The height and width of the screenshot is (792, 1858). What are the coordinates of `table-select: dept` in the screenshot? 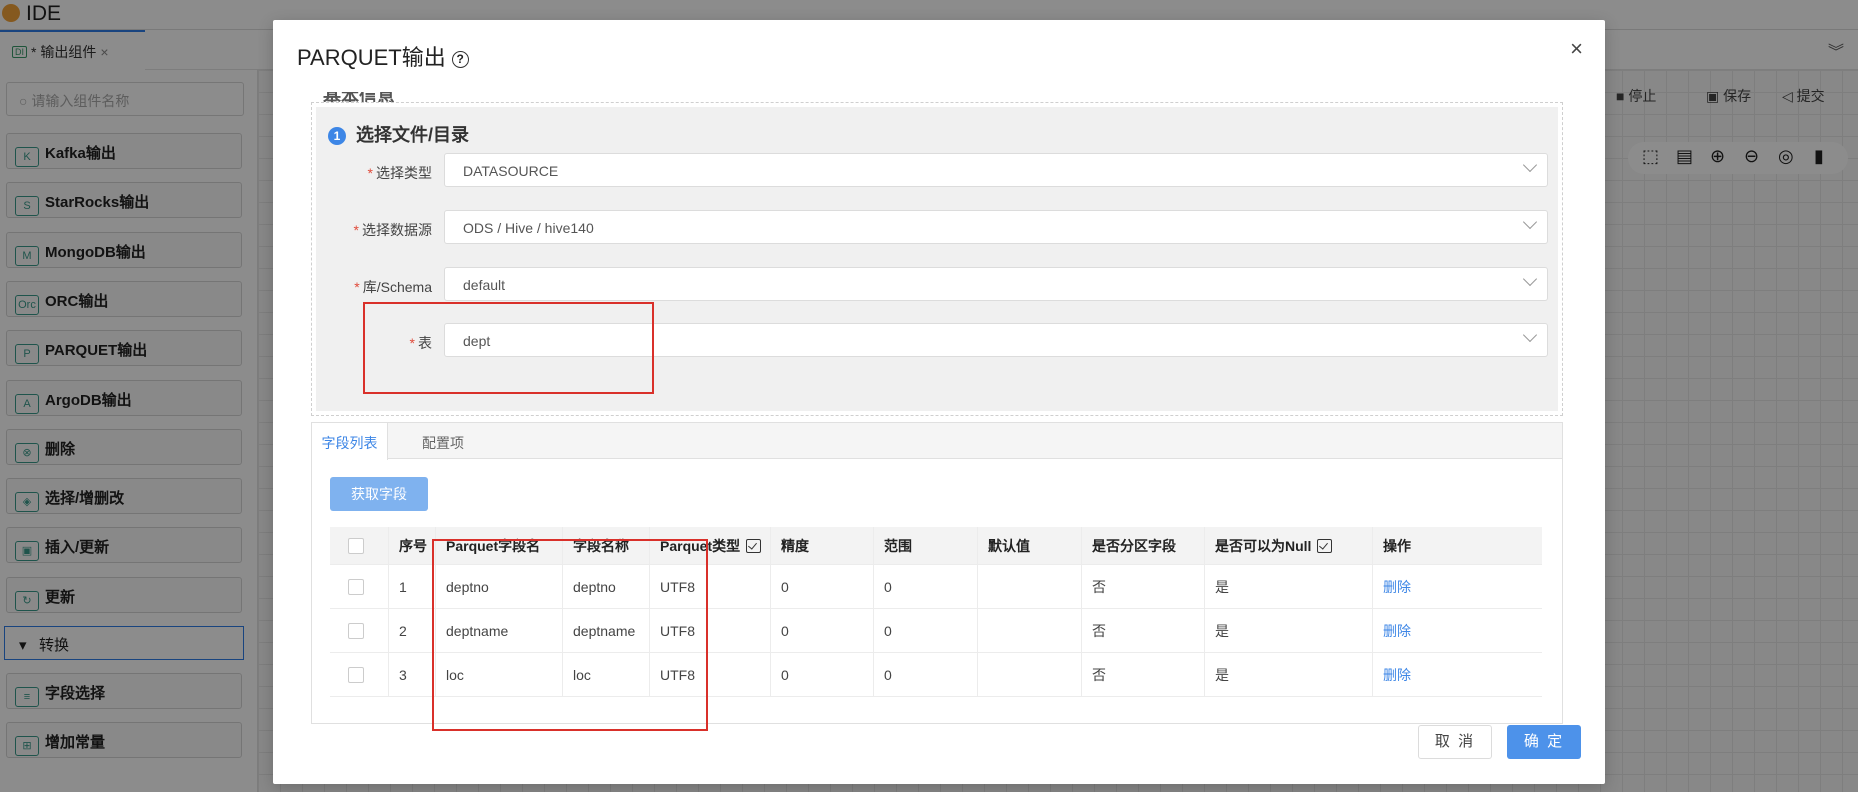 It's located at (996, 340).